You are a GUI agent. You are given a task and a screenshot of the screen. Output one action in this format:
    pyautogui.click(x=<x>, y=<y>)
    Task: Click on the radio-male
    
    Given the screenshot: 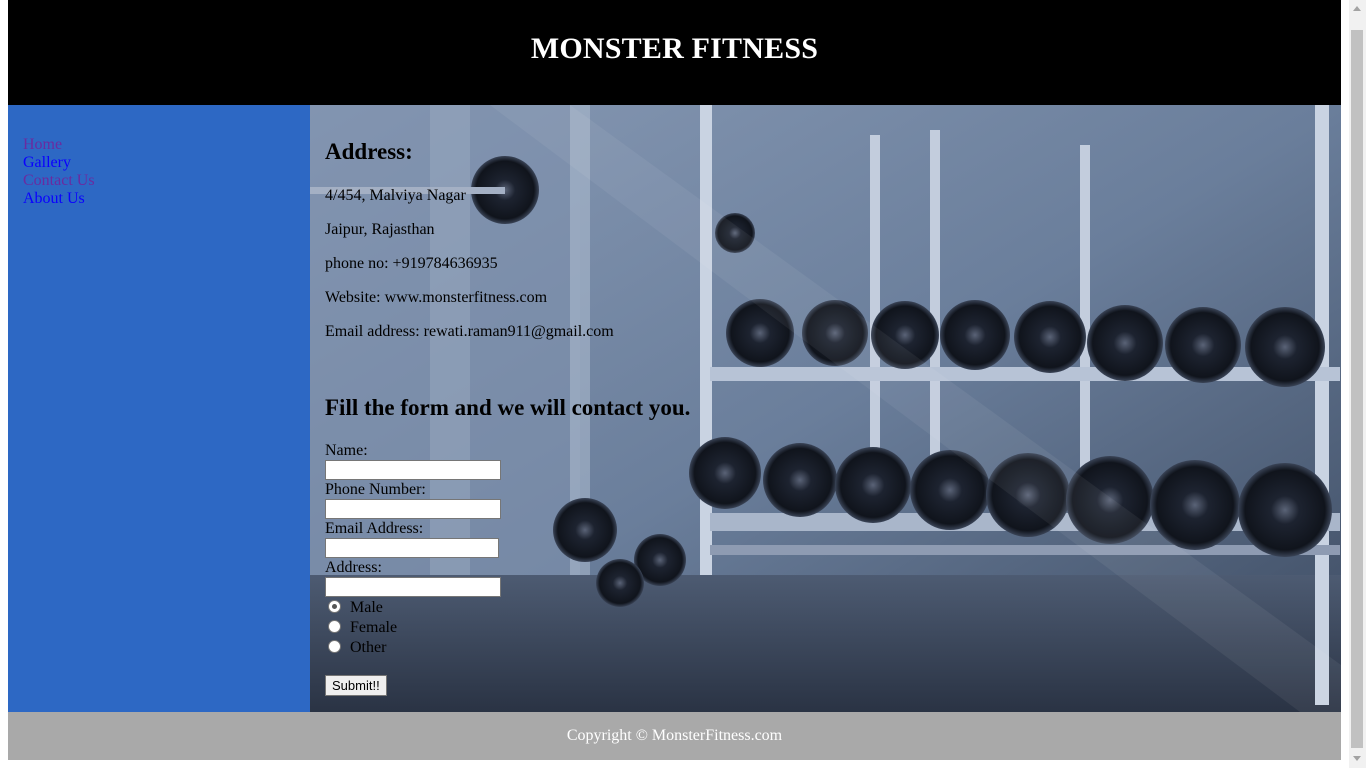 What is the action you would take?
    pyautogui.click(x=334, y=606)
    